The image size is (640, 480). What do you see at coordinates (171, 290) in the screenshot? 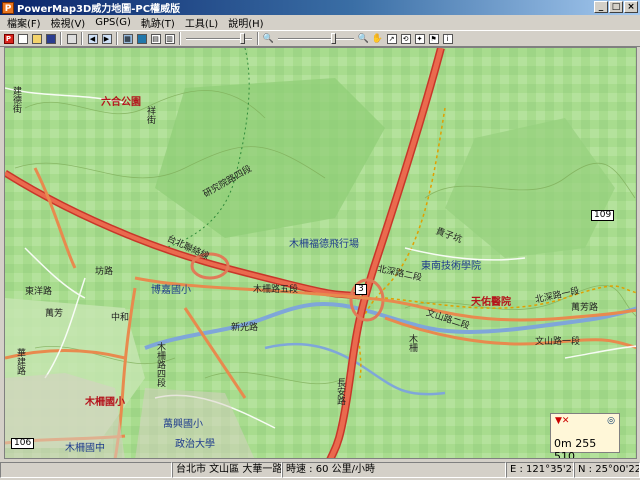
I see `map-label-boya-school: 博嘉國小` at bounding box center [171, 290].